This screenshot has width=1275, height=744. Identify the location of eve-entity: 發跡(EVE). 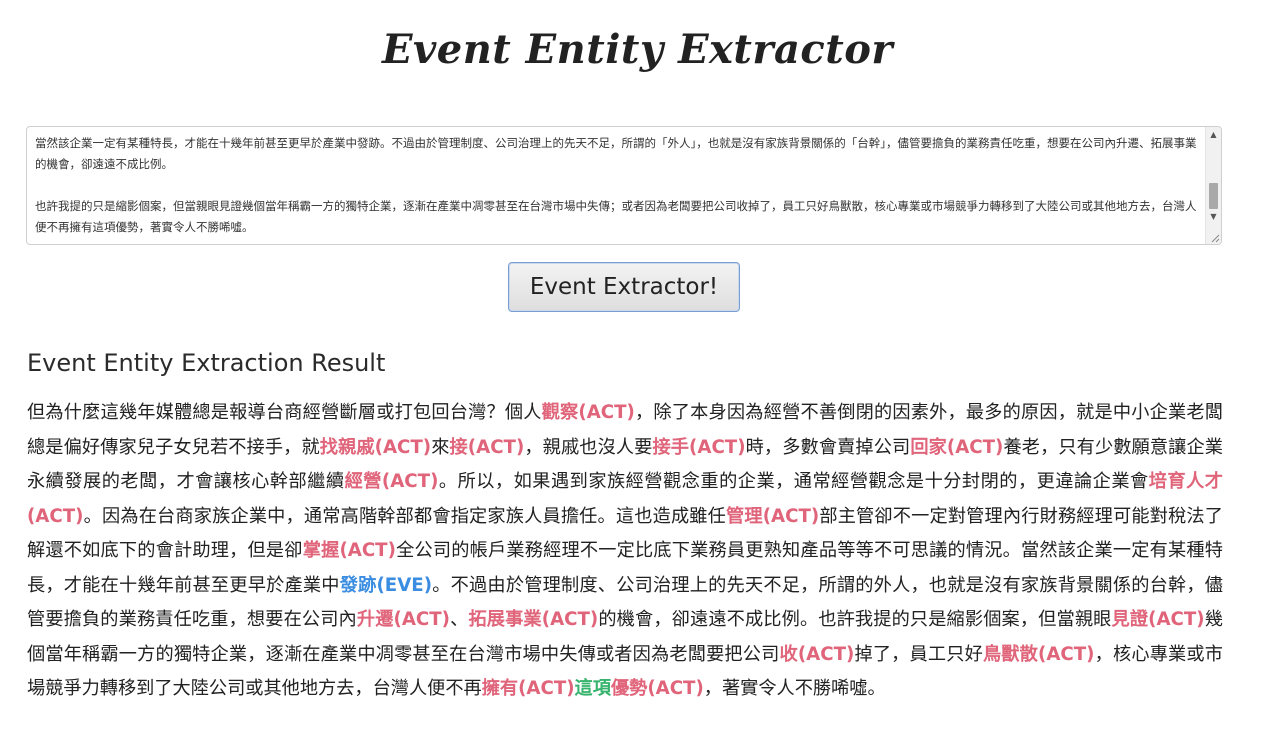
(386, 585).